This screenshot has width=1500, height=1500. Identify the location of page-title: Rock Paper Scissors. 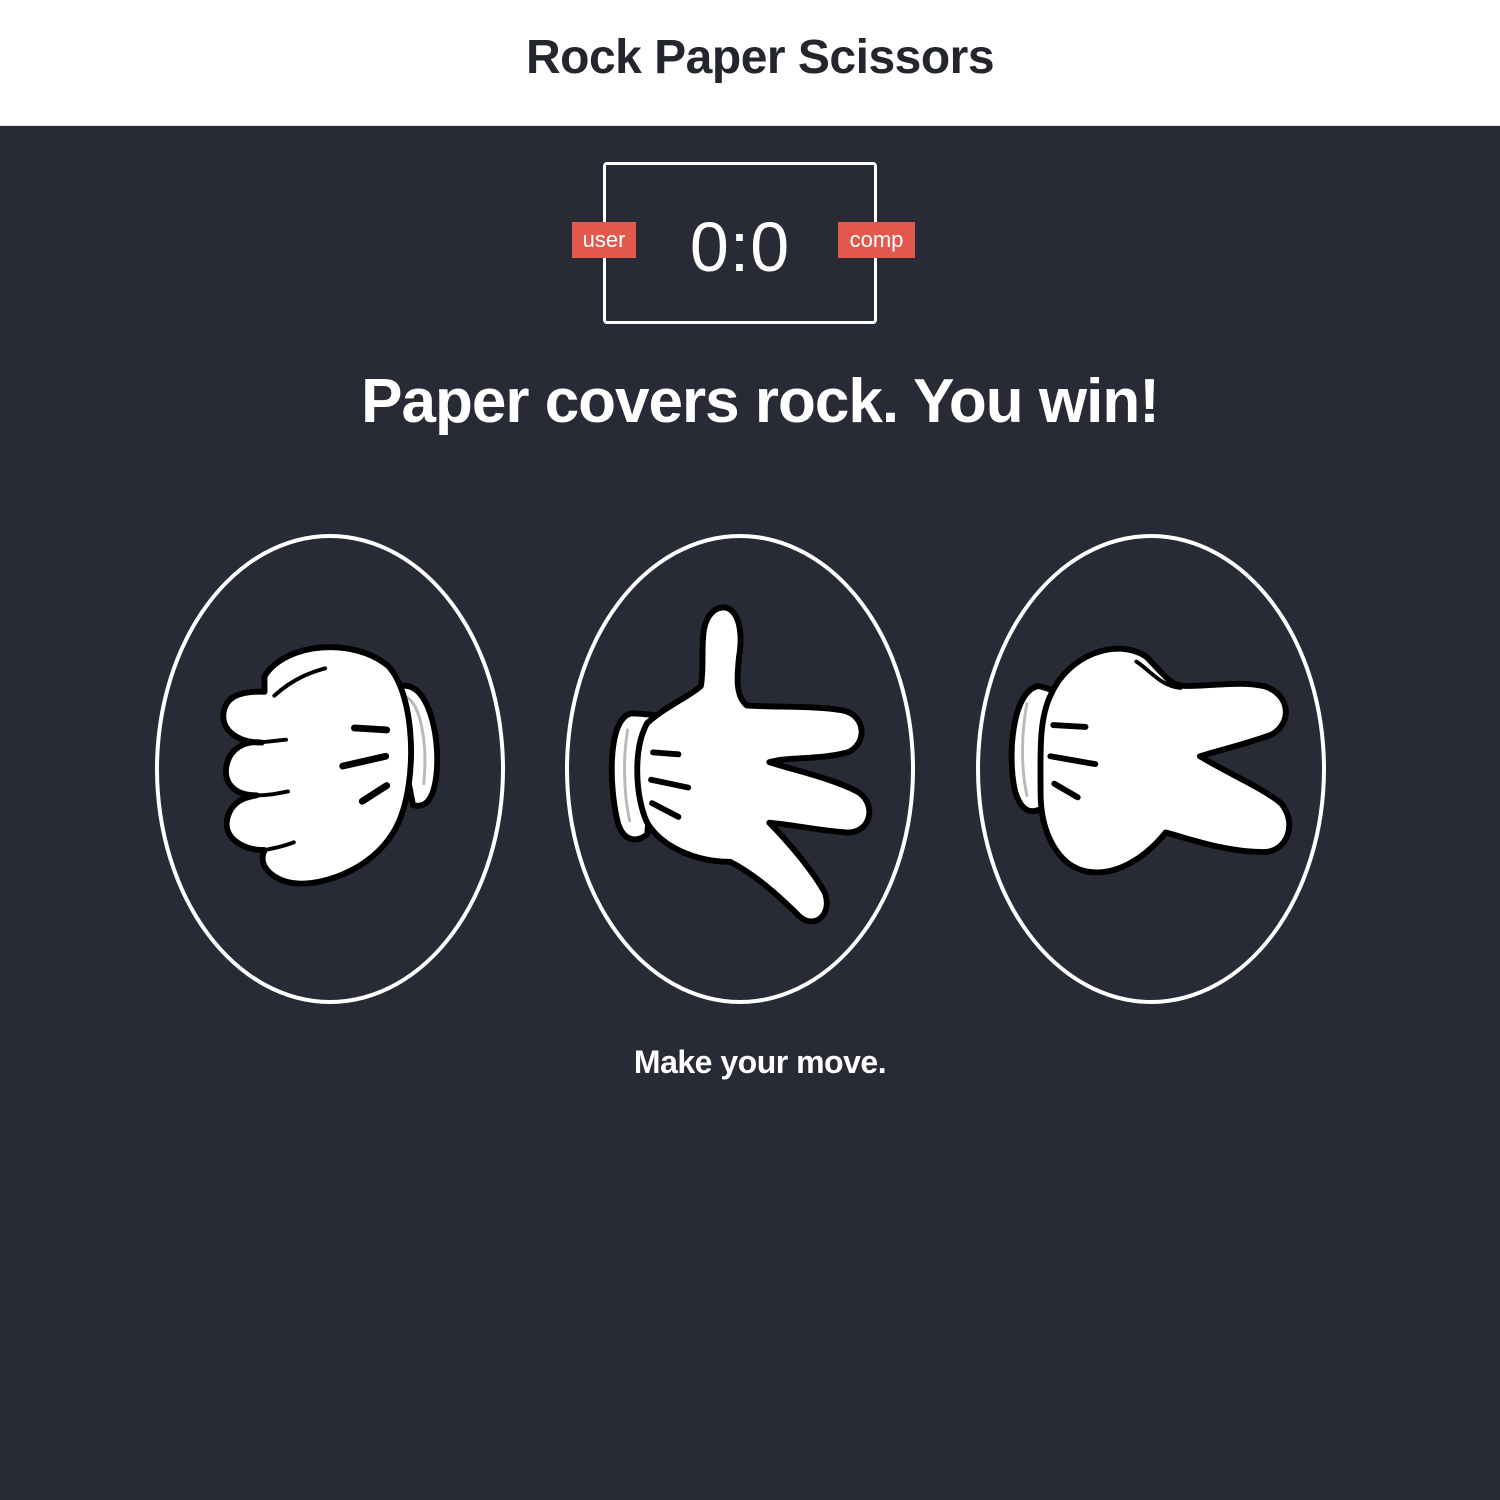
(760, 57).